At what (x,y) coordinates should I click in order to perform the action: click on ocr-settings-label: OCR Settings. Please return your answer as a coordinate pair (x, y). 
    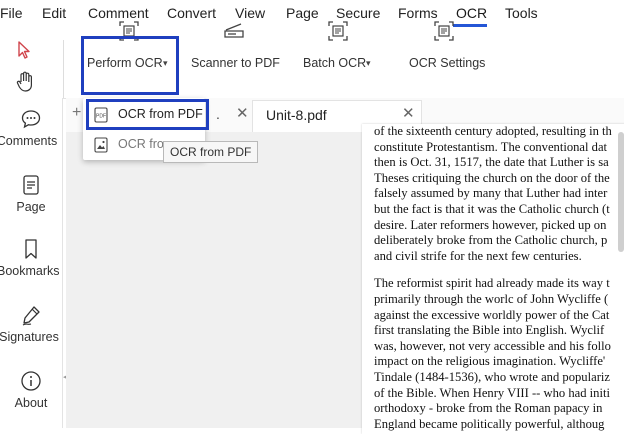
    Looking at the image, I should click on (447, 63).